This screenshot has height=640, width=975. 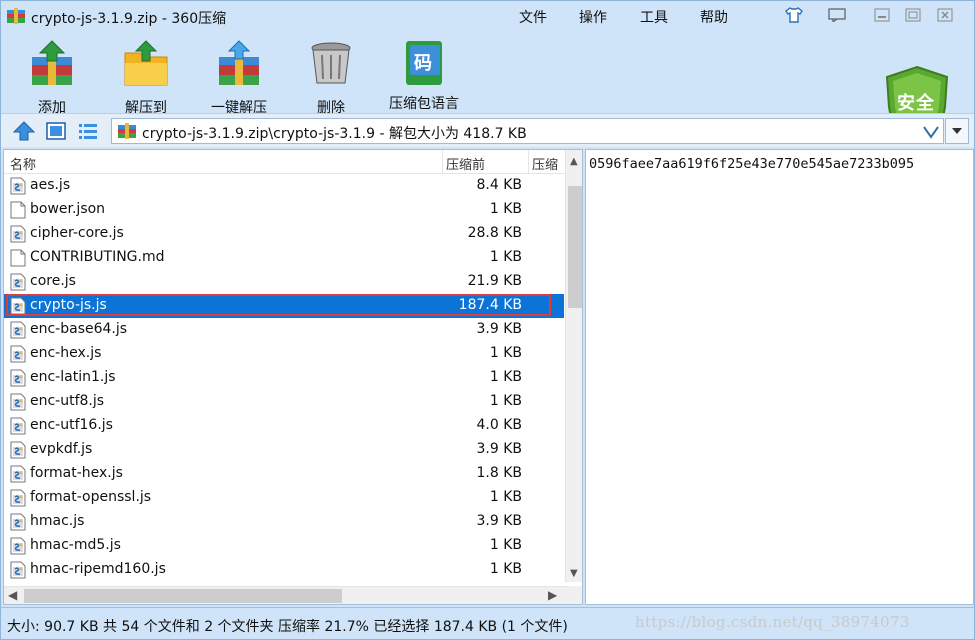 What do you see at coordinates (97, 257) in the screenshot?
I see `file-name: CONTRIBUTING.md` at bounding box center [97, 257].